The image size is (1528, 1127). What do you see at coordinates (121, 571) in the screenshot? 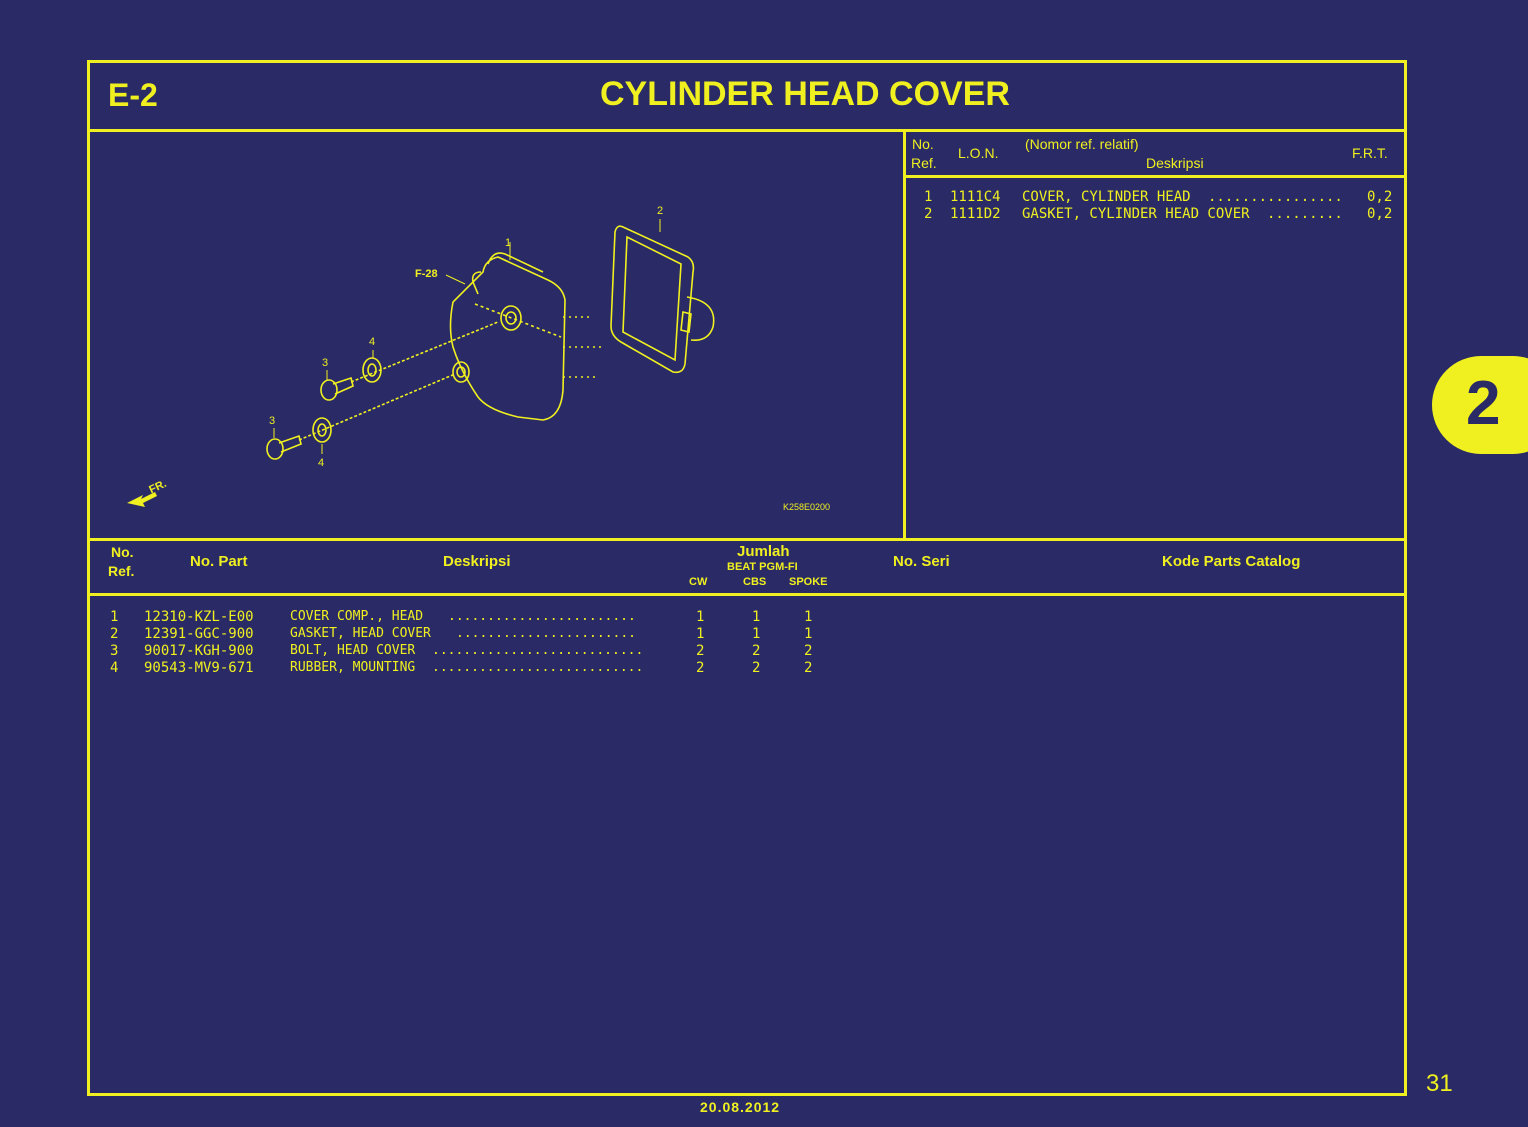
I see `parts-col-ref: Ref.` at bounding box center [121, 571].